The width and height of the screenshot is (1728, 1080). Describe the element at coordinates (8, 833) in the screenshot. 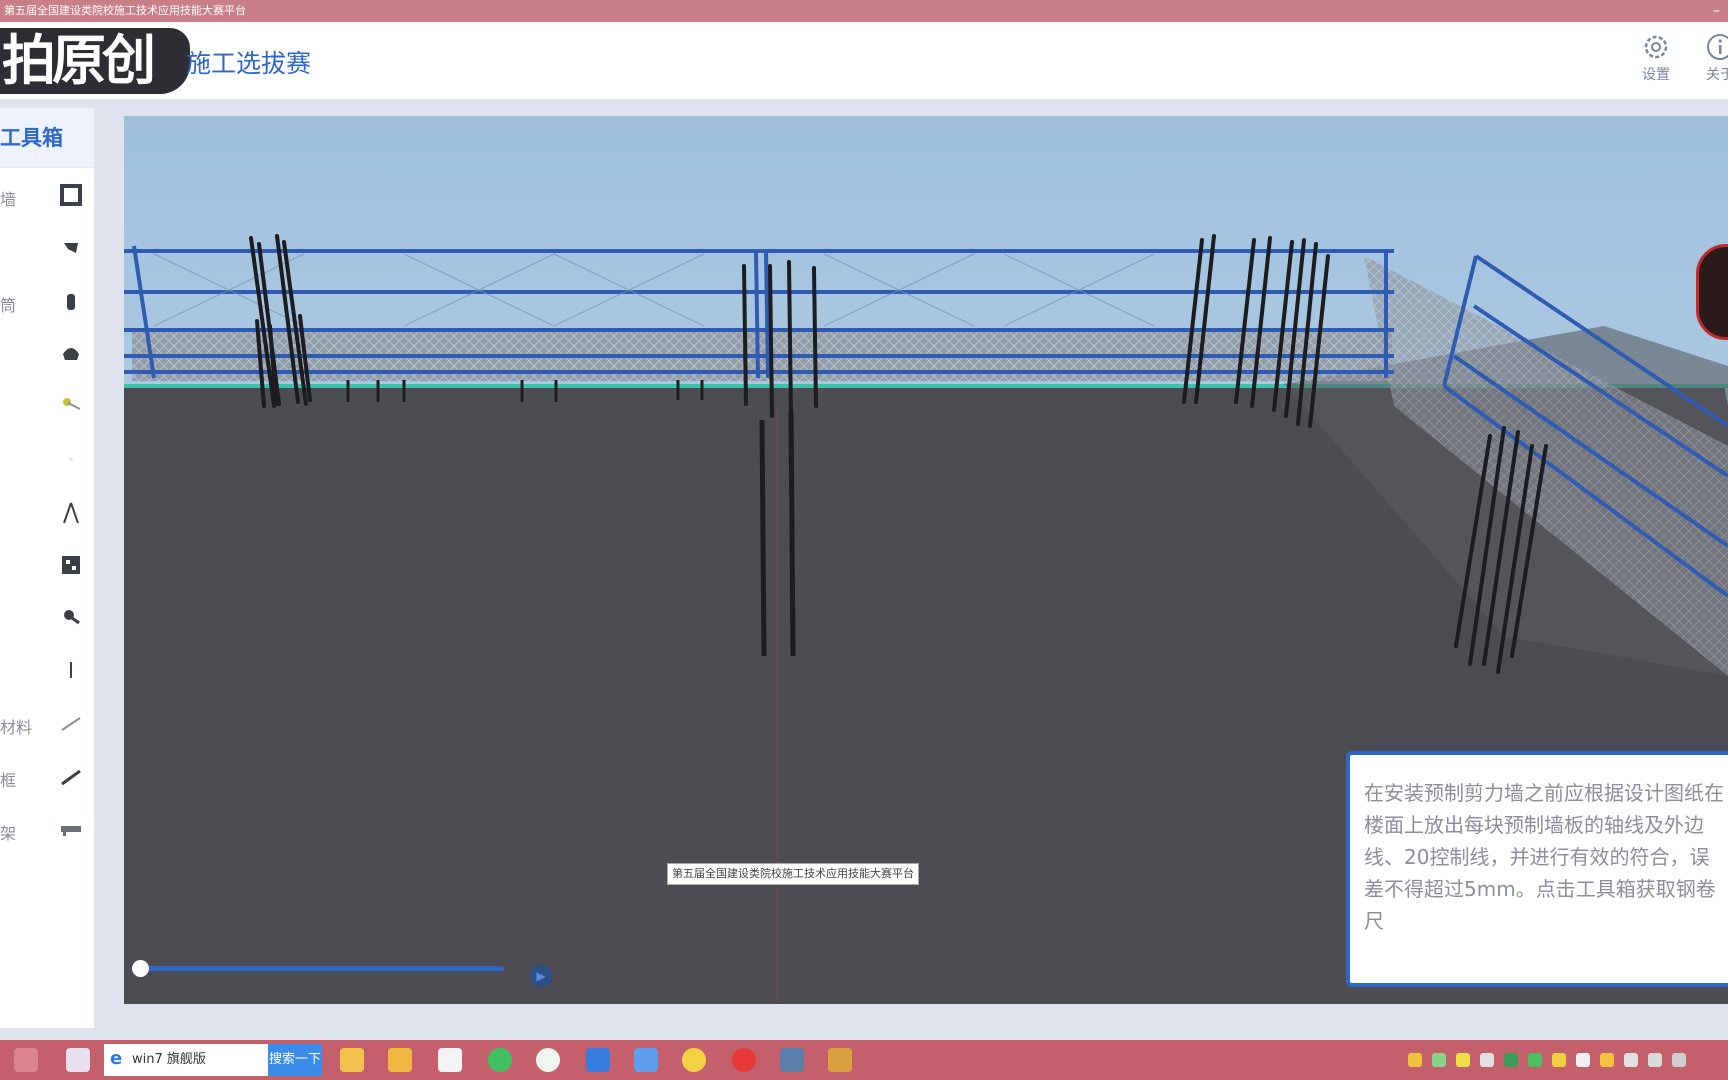

I see `toolbox-item-label: 架` at that location.